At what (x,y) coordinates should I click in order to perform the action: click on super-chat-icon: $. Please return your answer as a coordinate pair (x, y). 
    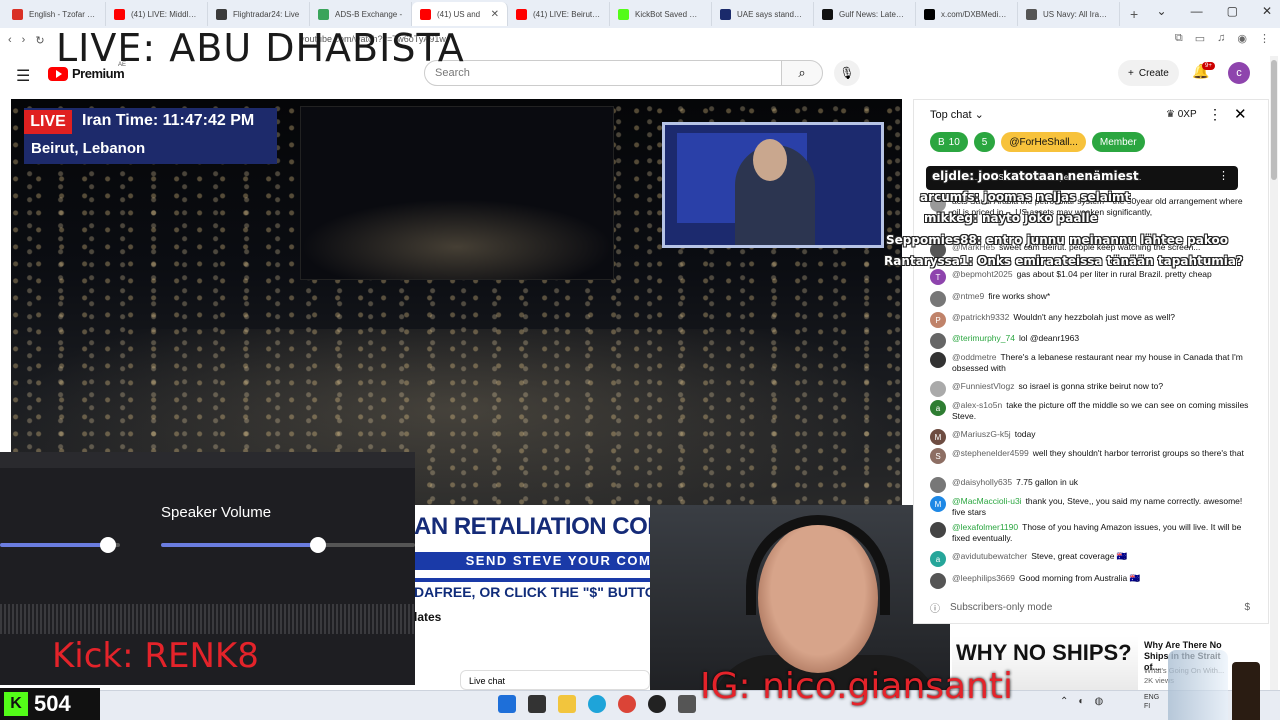
    Looking at the image, I should click on (1247, 607).